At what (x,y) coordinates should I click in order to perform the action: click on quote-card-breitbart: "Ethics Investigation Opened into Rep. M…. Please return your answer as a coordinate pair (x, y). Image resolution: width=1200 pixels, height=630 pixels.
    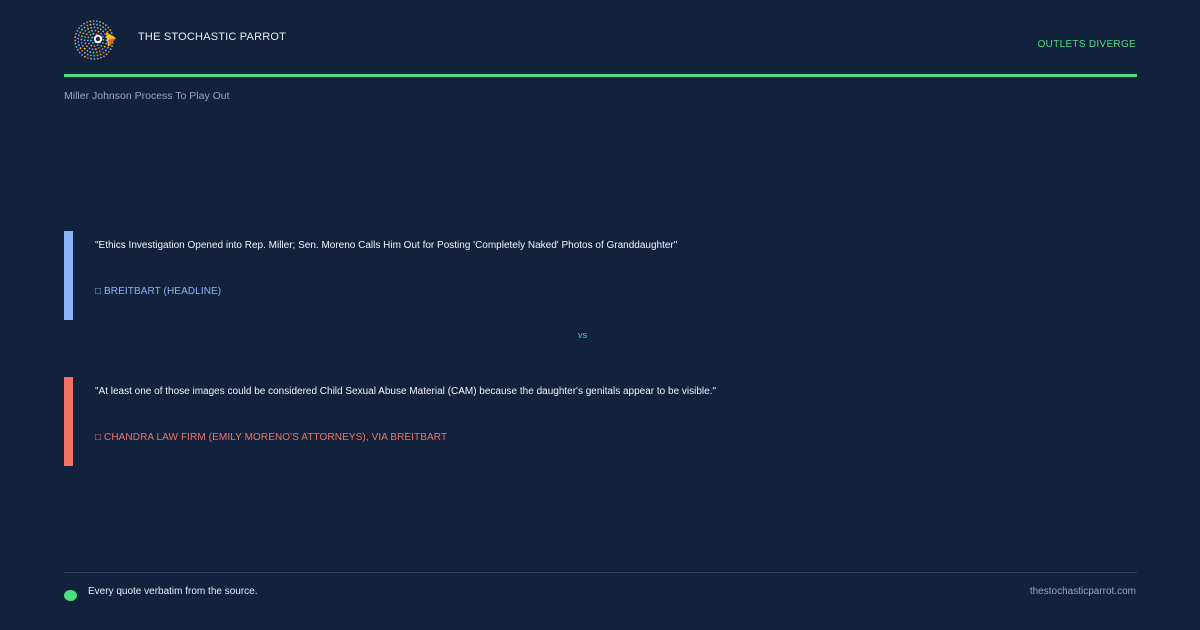
    Looking at the image, I should click on (600, 275).